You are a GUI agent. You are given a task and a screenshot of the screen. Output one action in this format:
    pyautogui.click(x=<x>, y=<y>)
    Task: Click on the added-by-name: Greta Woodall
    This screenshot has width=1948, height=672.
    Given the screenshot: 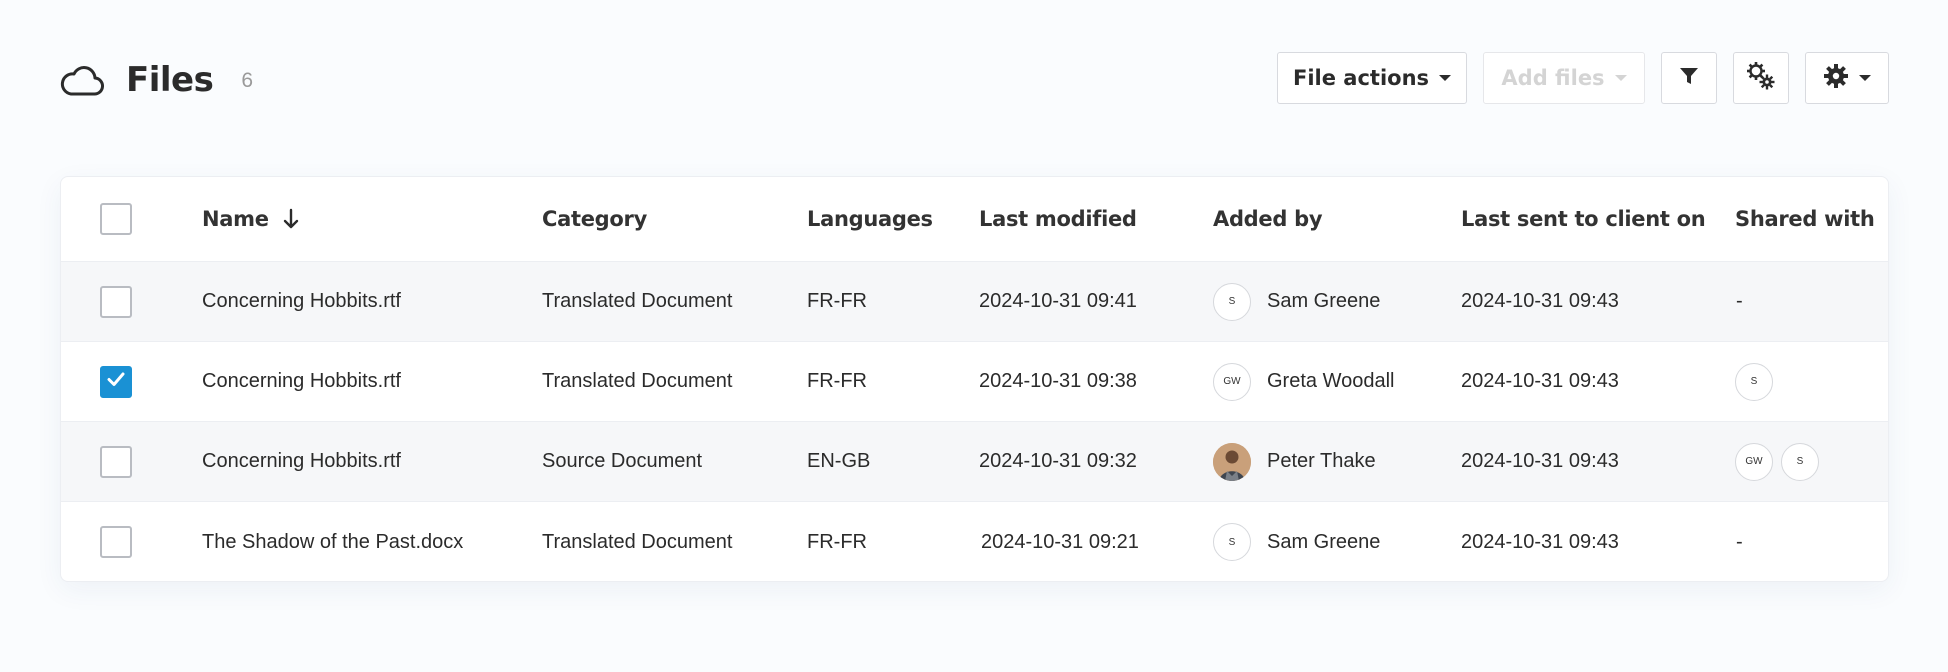 What is the action you would take?
    pyautogui.click(x=1331, y=381)
    